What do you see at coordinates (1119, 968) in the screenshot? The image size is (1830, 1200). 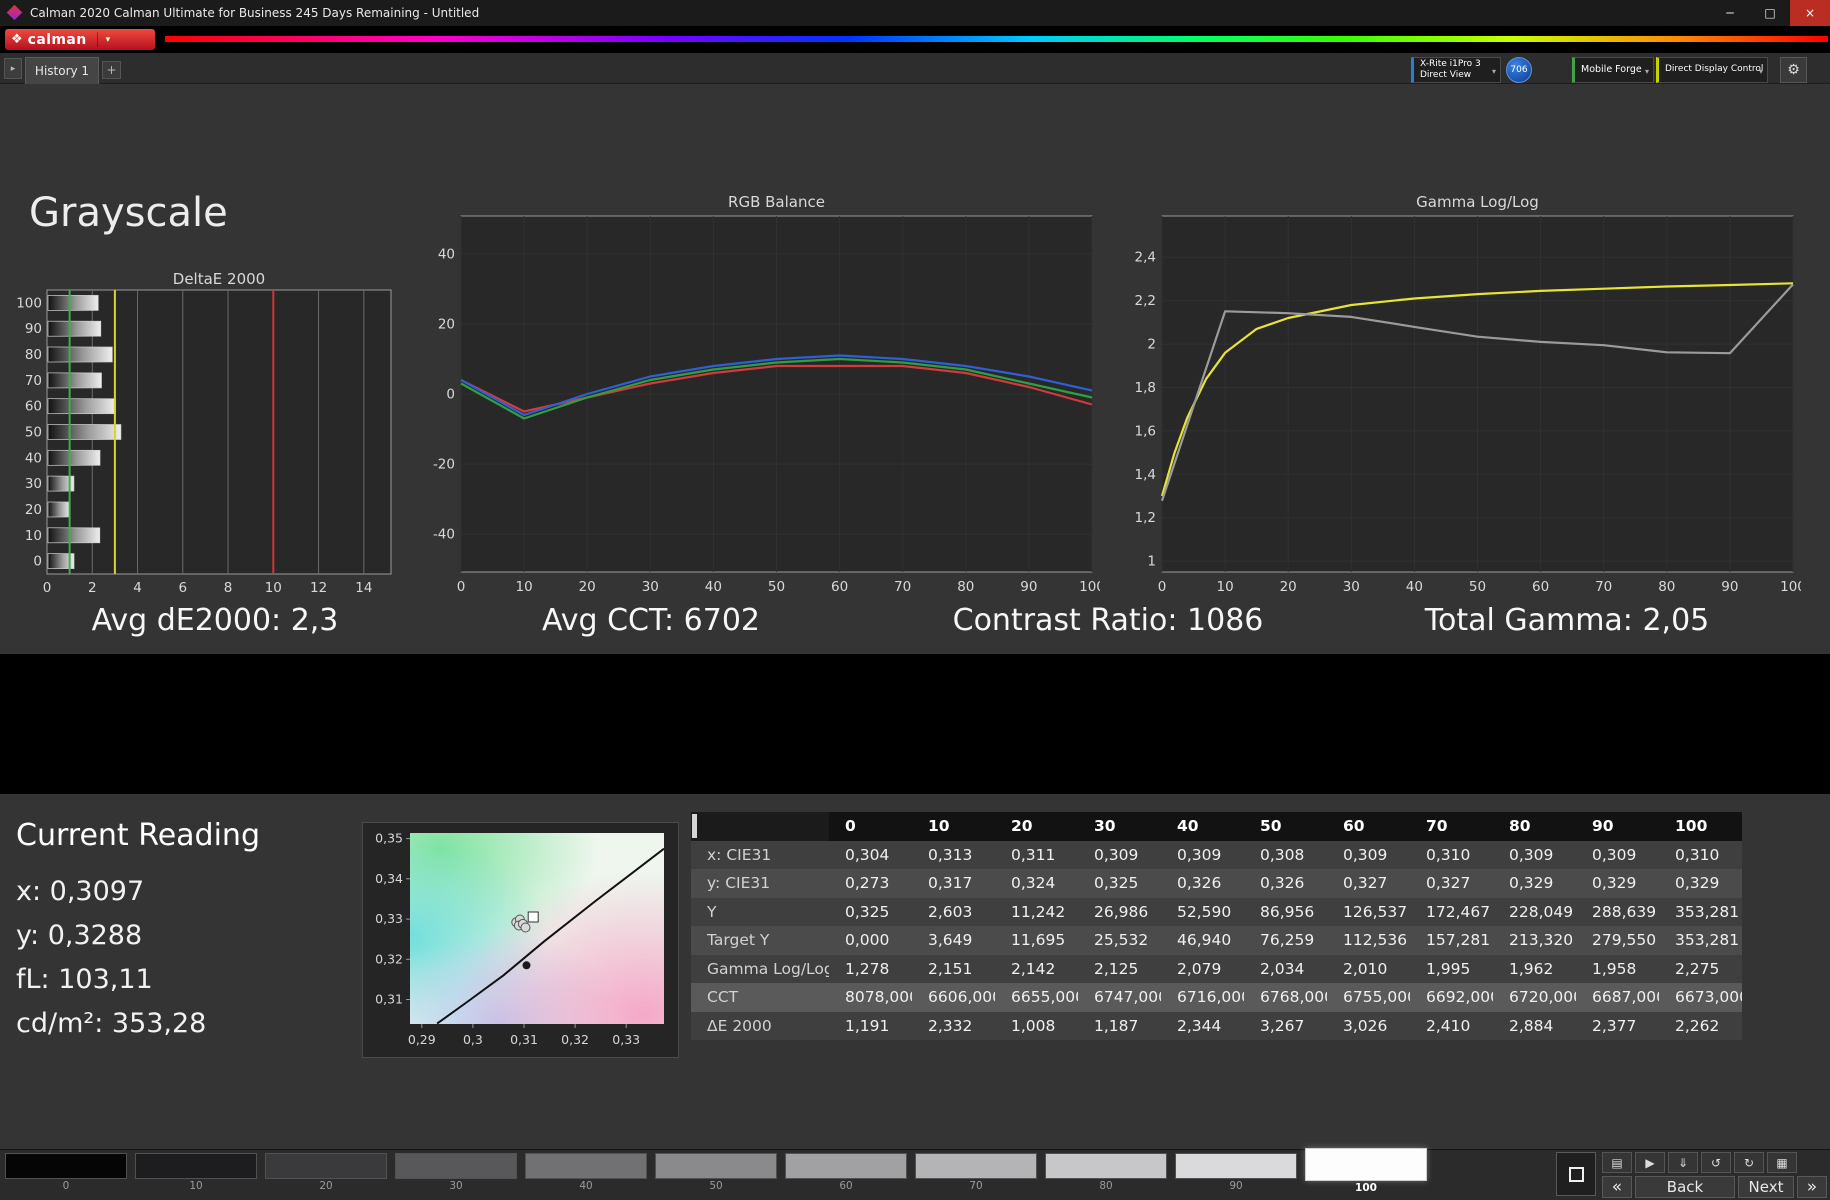 I see `table-cell: 2,125` at bounding box center [1119, 968].